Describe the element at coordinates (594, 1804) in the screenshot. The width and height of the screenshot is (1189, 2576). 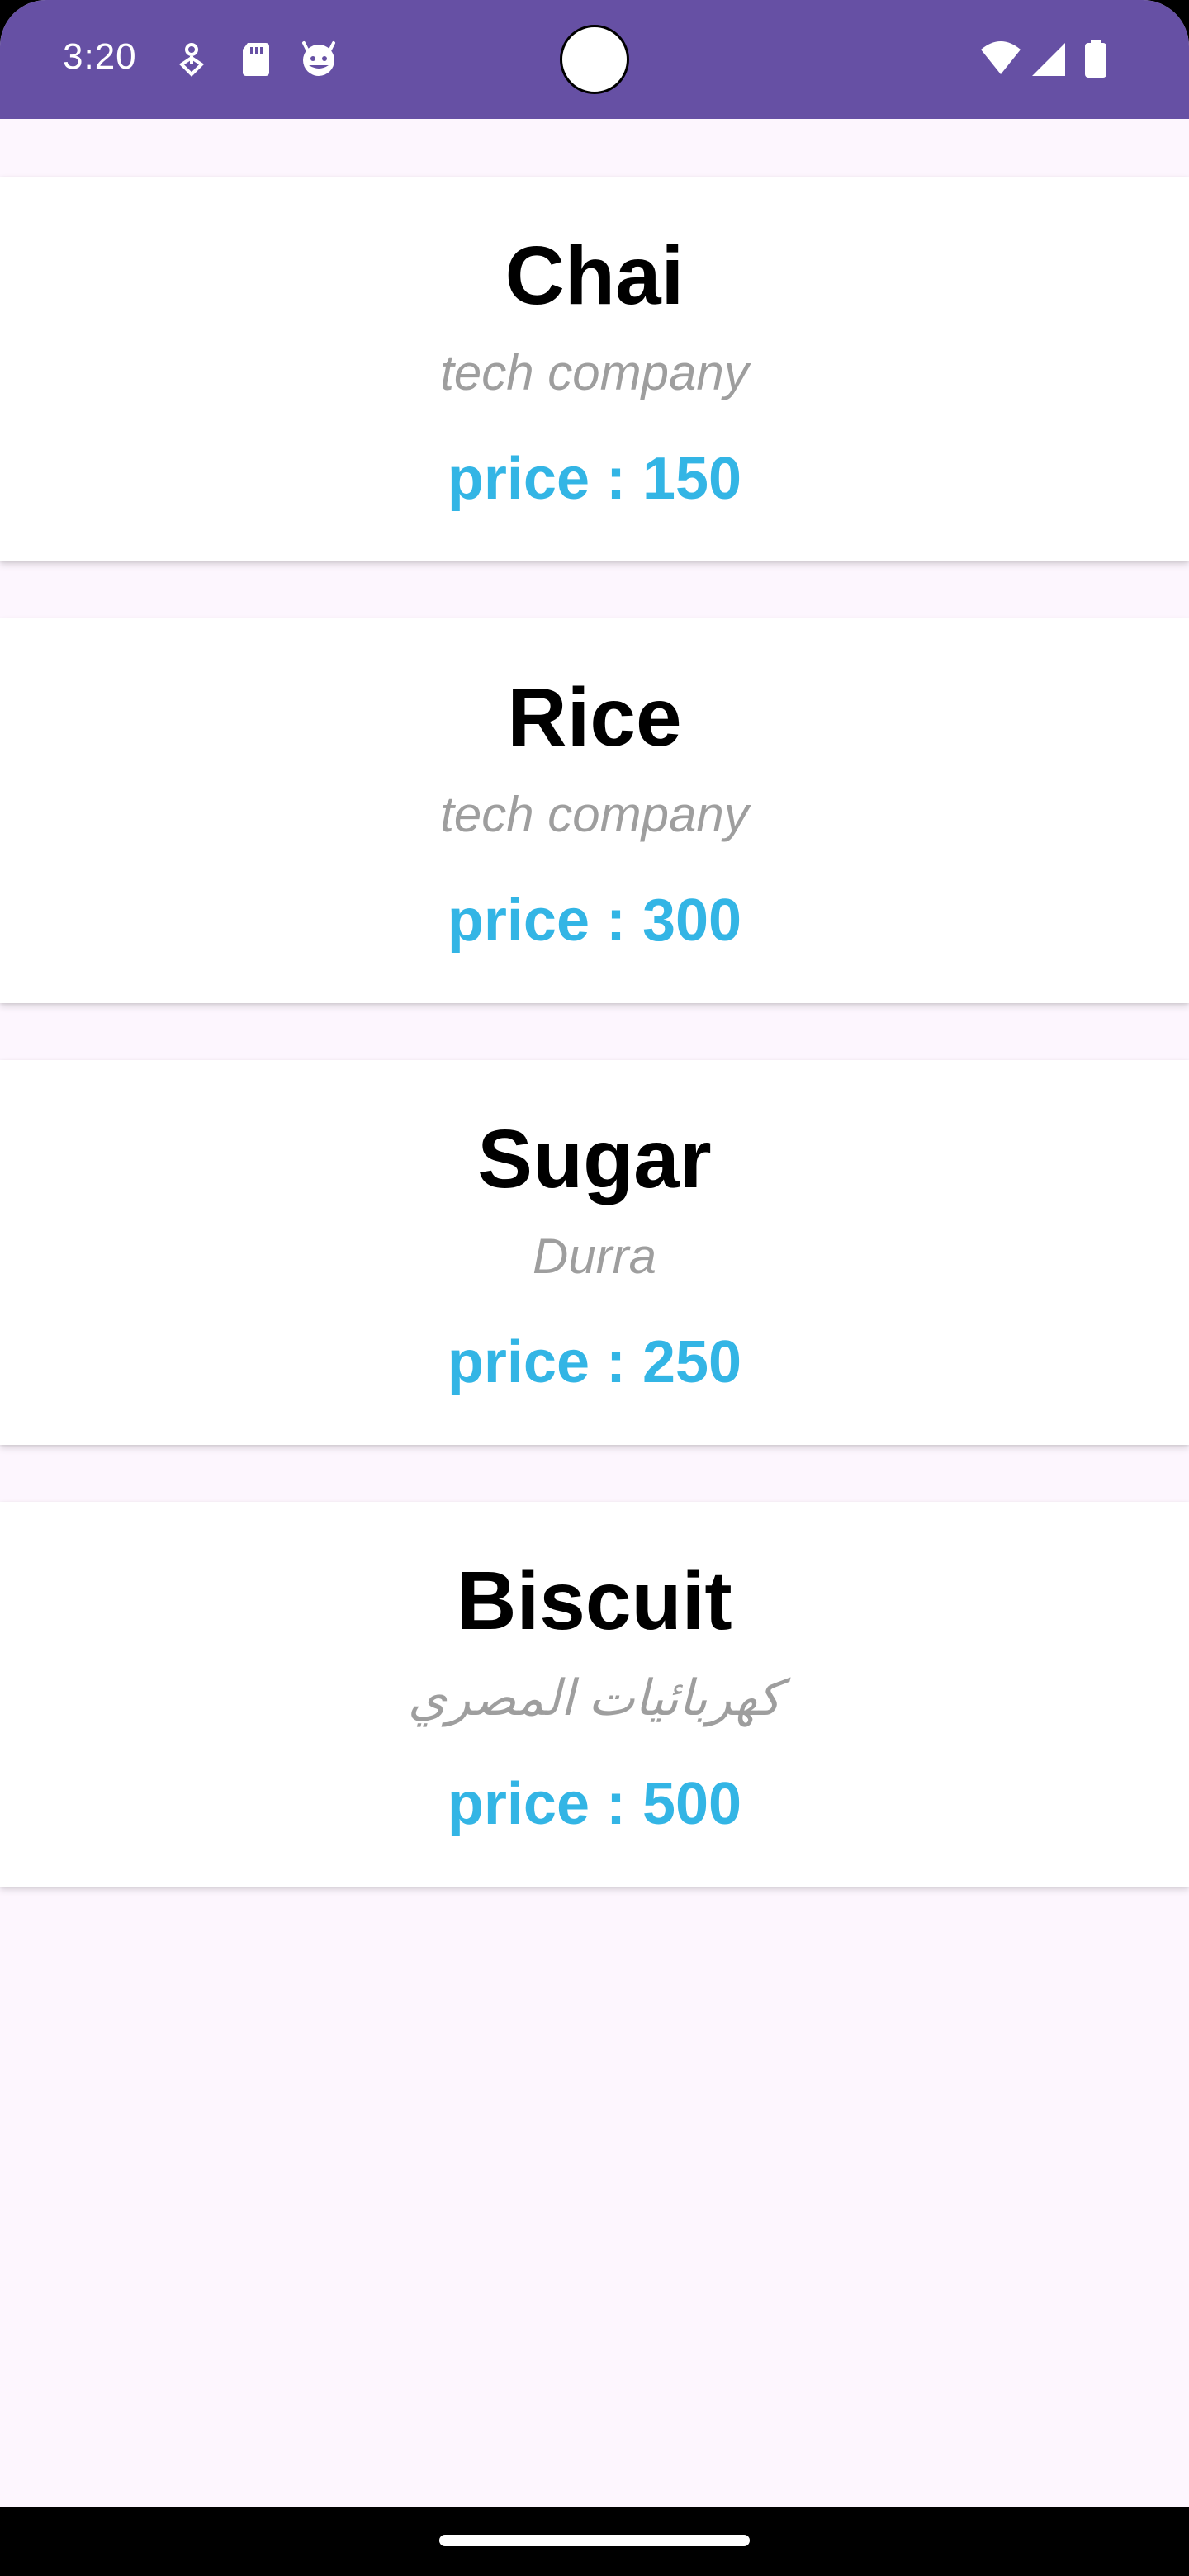
I see `product-price: price : 500` at that location.